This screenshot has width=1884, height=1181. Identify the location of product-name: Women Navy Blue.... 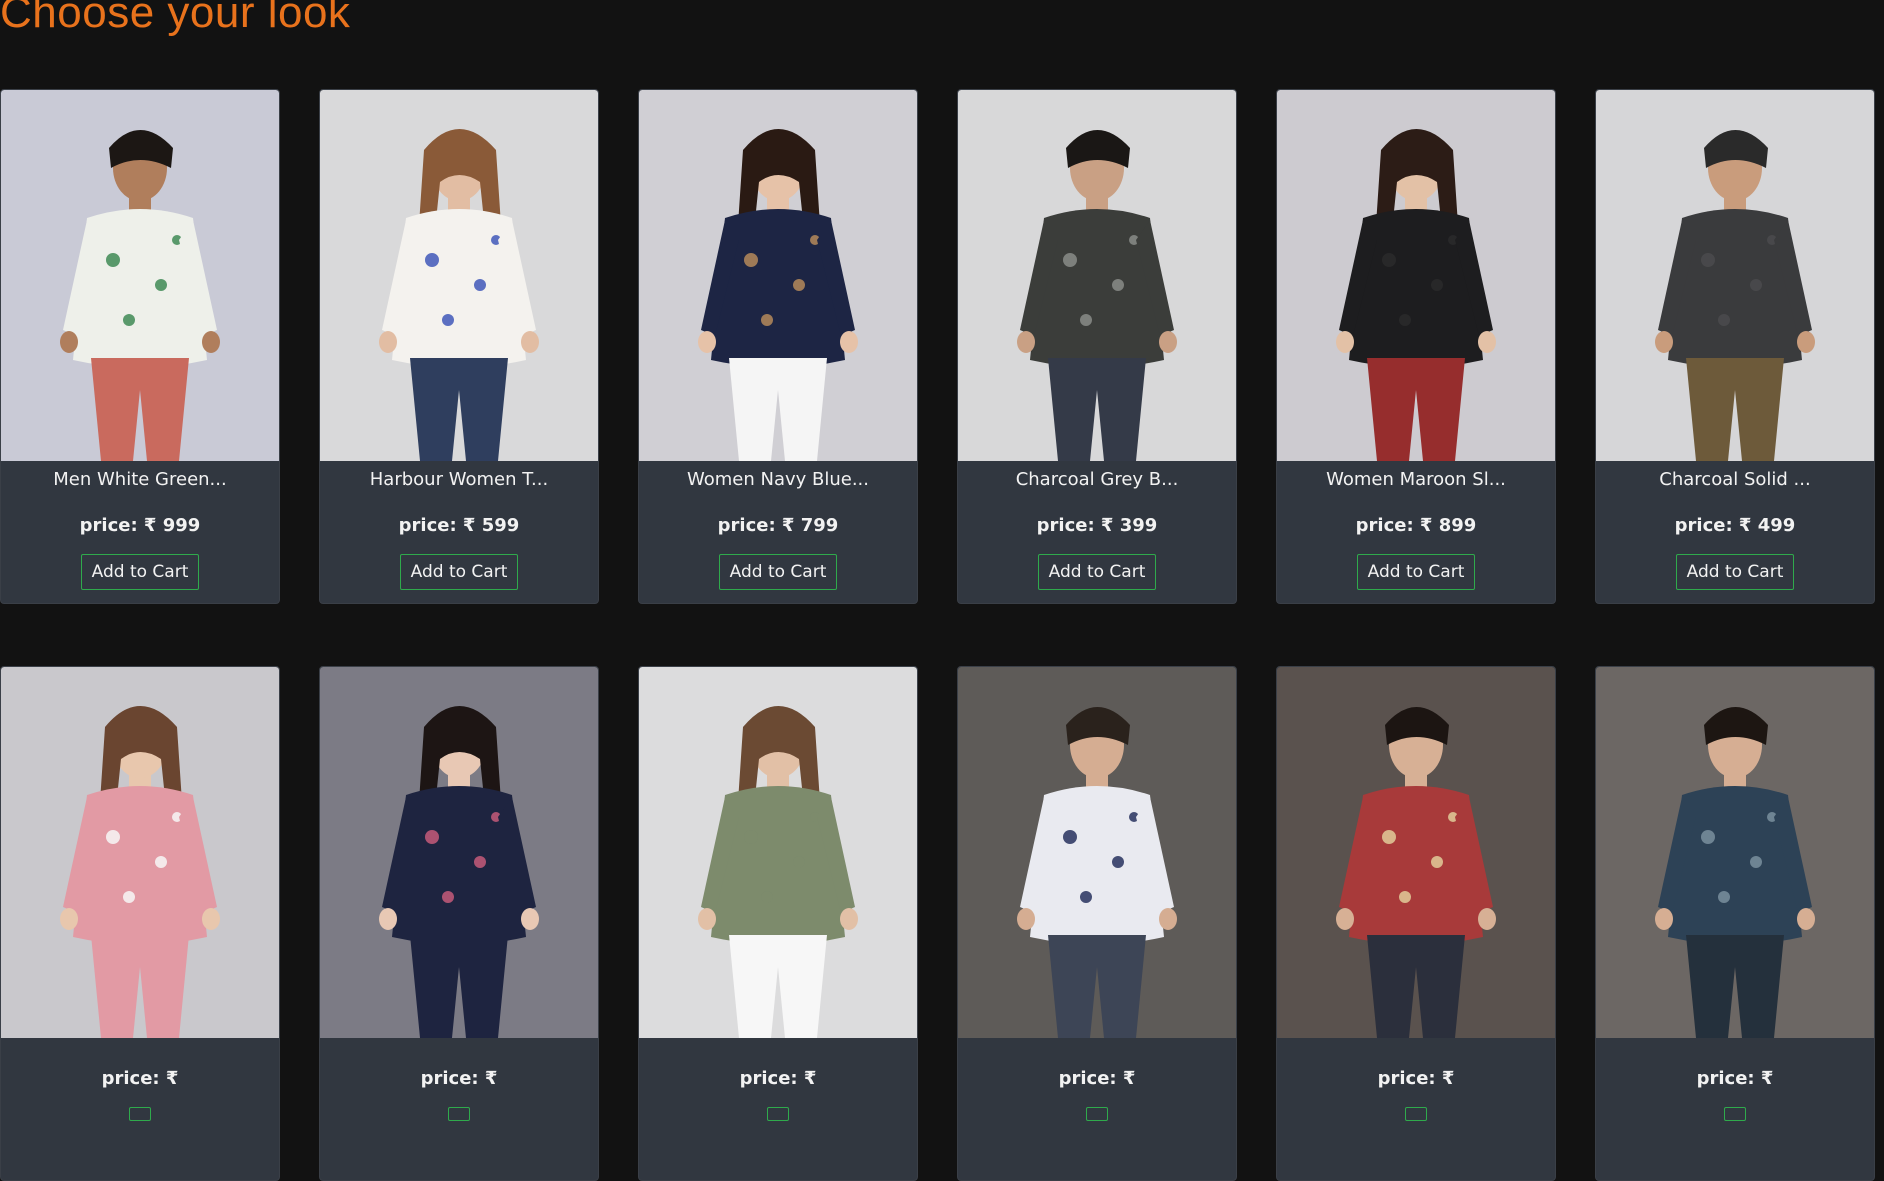
(777, 479).